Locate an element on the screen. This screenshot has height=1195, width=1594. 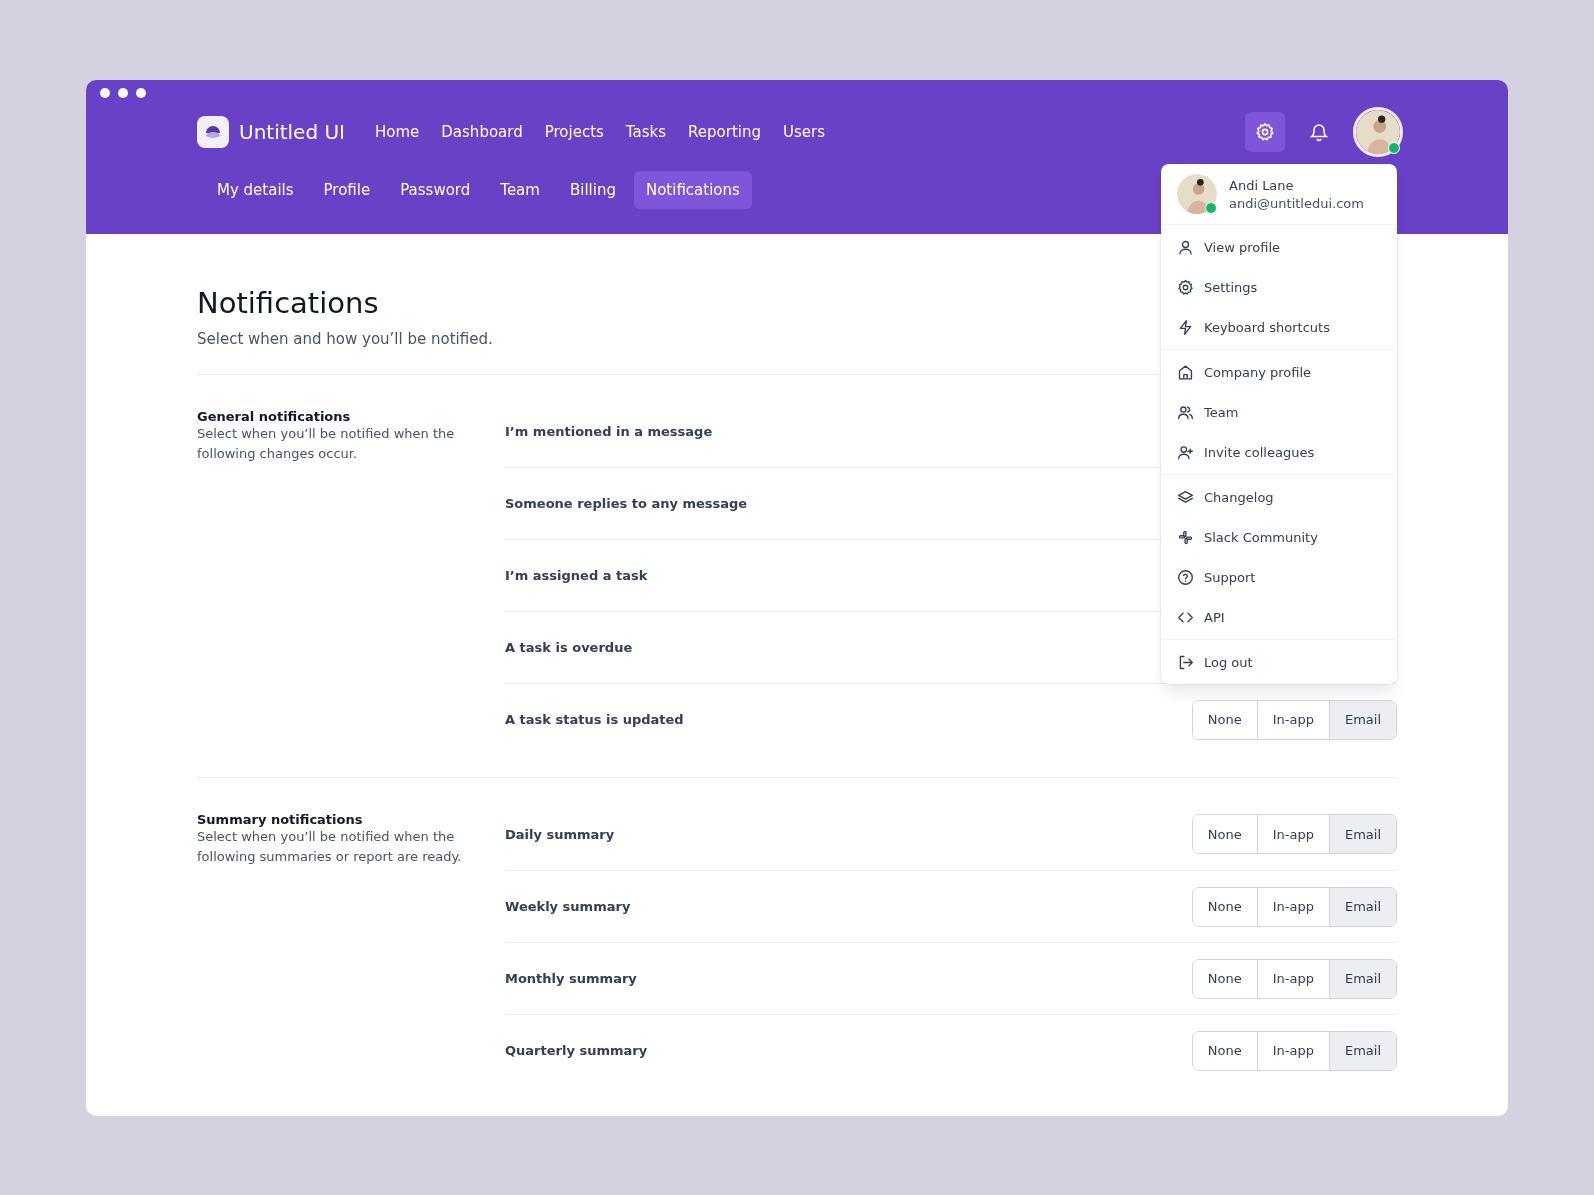
users-icon is located at coordinates (1185, 412).